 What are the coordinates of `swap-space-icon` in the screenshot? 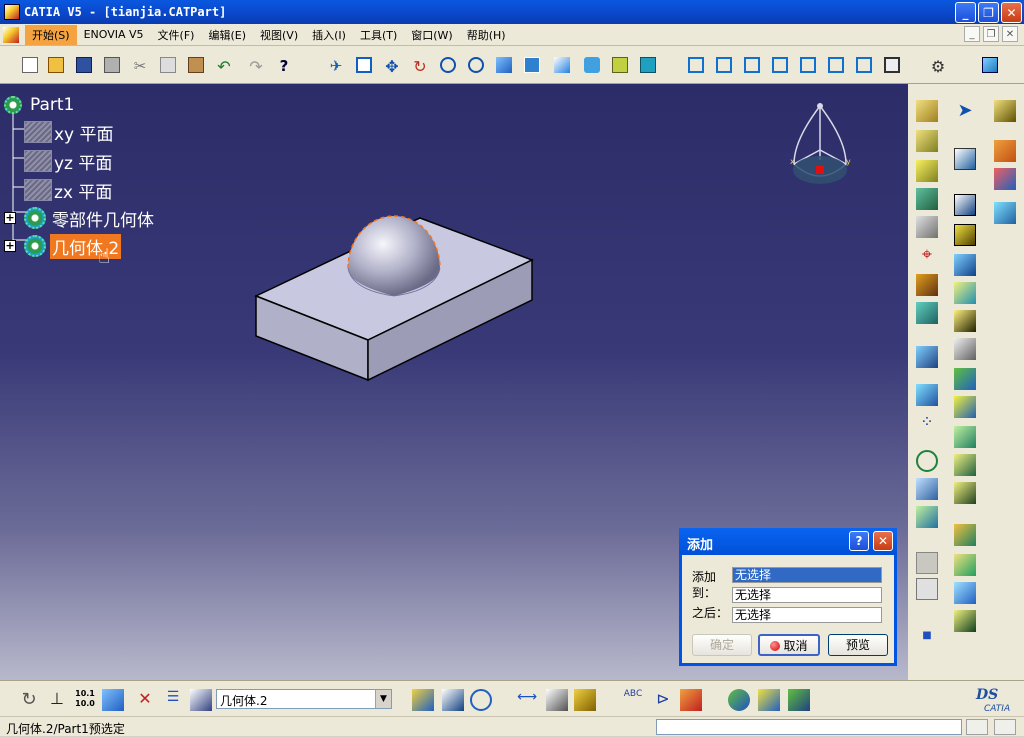 It's located at (648, 65).